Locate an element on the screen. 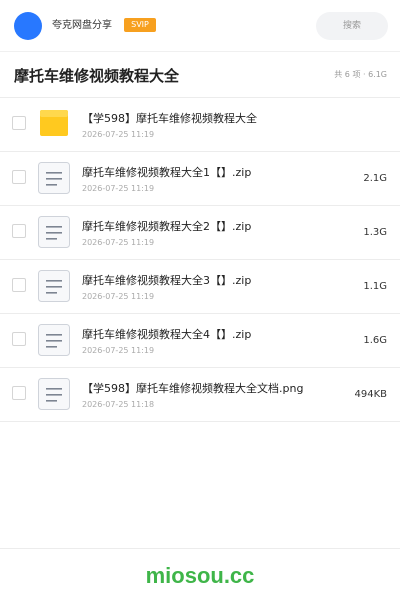  file-name: 摩托车维修视频教程大全3【】.zip is located at coordinates (166, 280).